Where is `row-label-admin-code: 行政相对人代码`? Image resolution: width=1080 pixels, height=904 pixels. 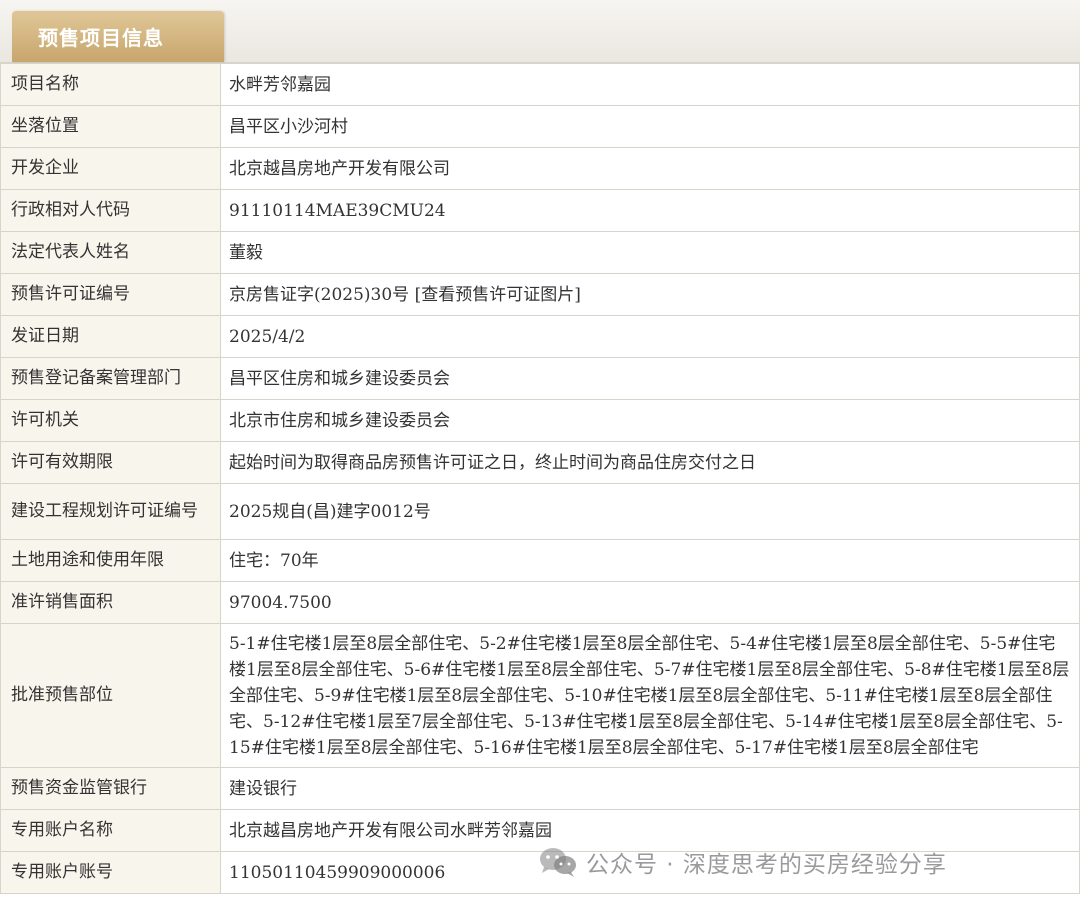
row-label-admin-code: 行政相对人代码 is located at coordinates (110, 210).